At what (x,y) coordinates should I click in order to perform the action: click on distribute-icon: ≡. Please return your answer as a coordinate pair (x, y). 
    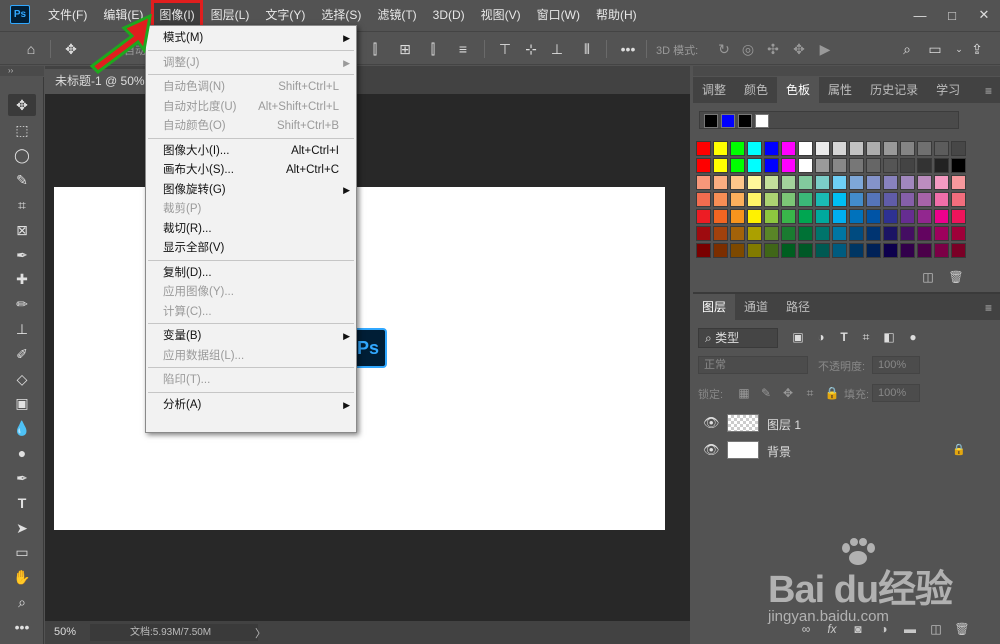
    Looking at the image, I should click on (463, 49).